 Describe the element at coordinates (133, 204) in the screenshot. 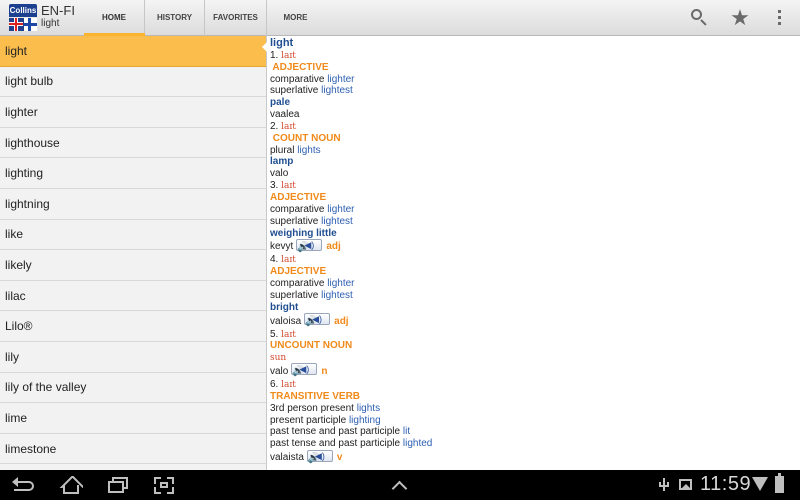

I see `word-list-item: lightning` at that location.